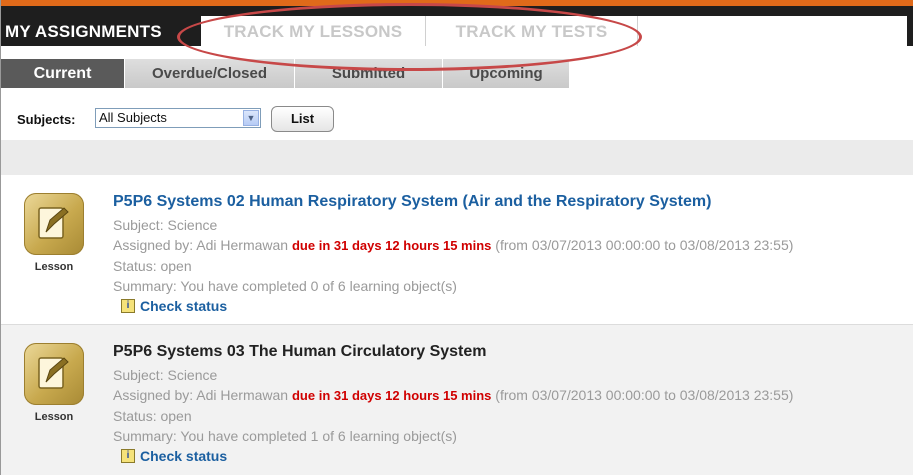 This screenshot has height=475, width=913. What do you see at coordinates (46, 119) in the screenshot?
I see `subjects-label: Subjects:` at bounding box center [46, 119].